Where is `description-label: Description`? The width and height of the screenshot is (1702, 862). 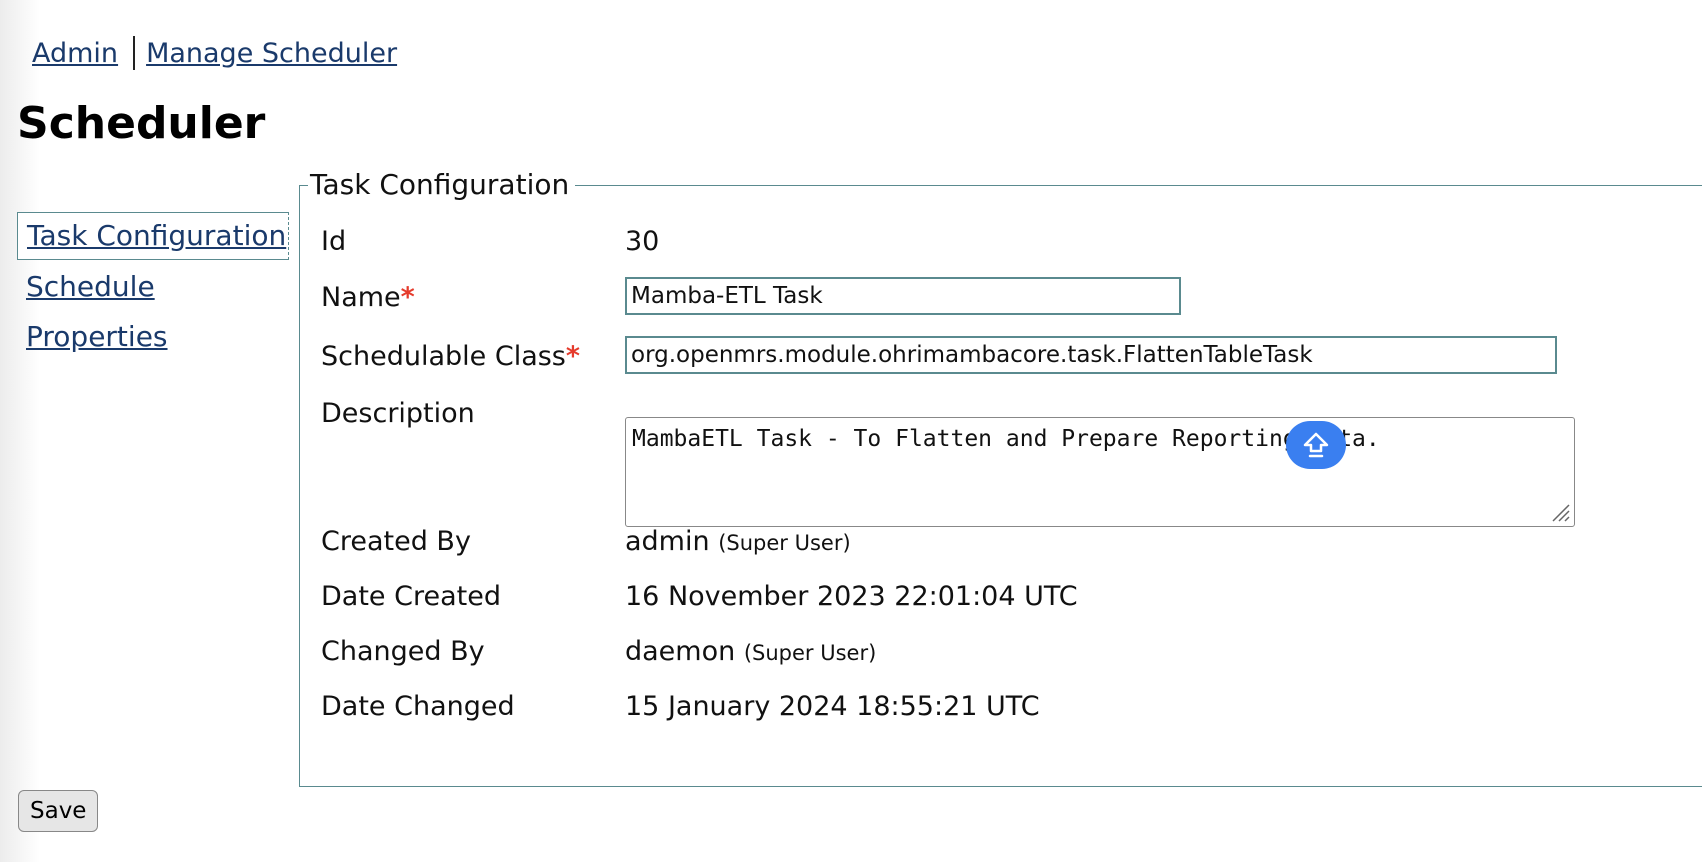 description-label: Description is located at coordinates (398, 413).